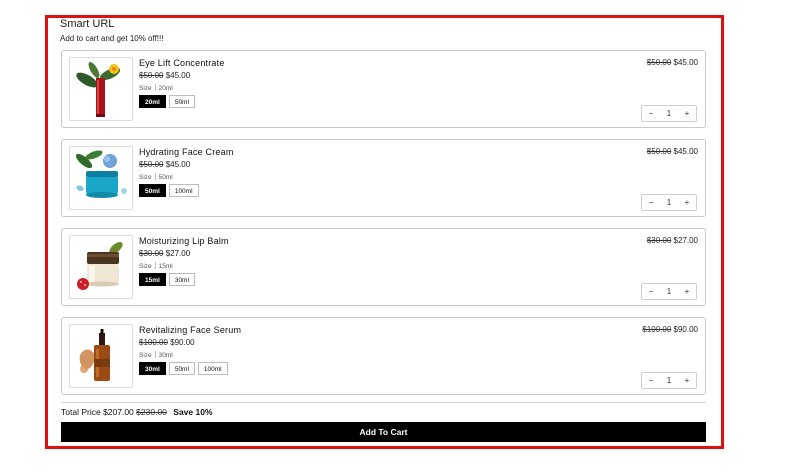 The height and width of the screenshot is (472, 792). I want to click on product-name: Hydrating Face Cream, so click(186, 152).